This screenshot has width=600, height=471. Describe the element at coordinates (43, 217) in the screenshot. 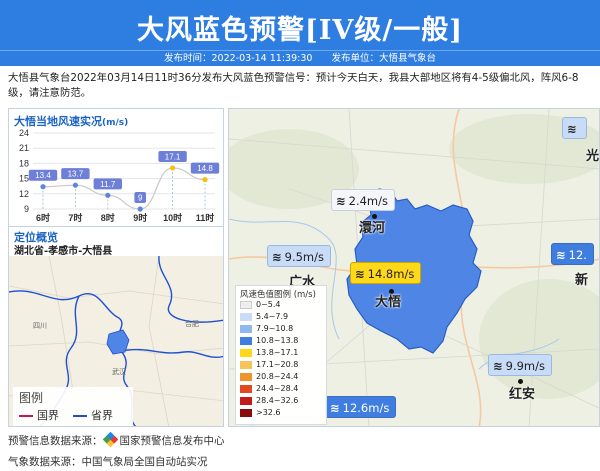

I see `x-tick-label: 6时` at that location.